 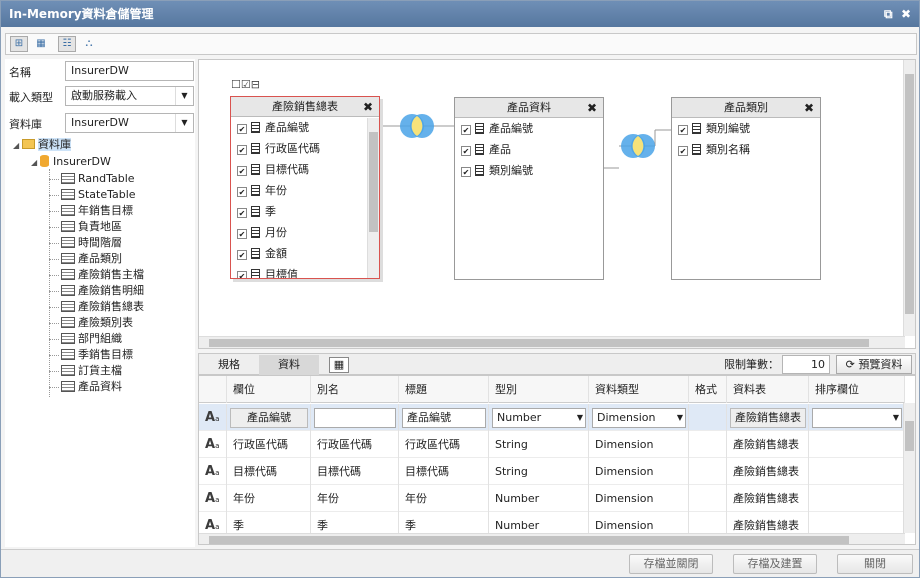 I want to click on grid-dtype-select: Dimension ▼, so click(x=639, y=418).